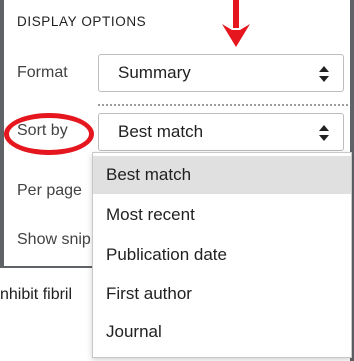 This screenshot has width=354, height=361. Describe the element at coordinates (49, 190) in the screenshot. I see `per-page-label: Per page` at that location.